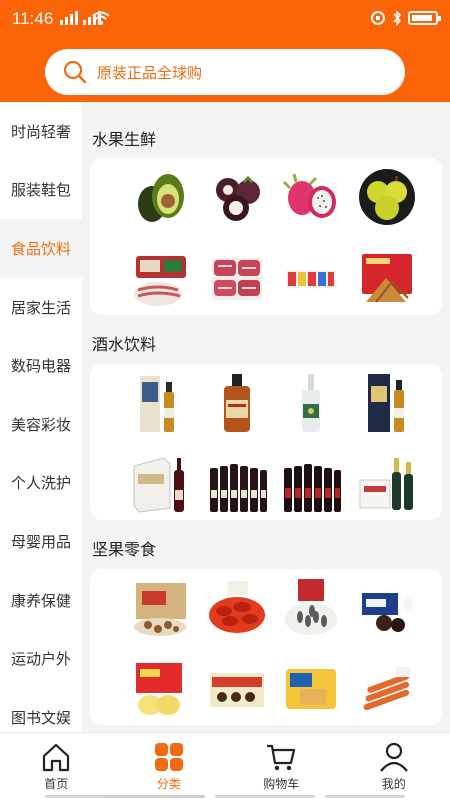  I want to click on tab-home: 首页, so click(56, 766).